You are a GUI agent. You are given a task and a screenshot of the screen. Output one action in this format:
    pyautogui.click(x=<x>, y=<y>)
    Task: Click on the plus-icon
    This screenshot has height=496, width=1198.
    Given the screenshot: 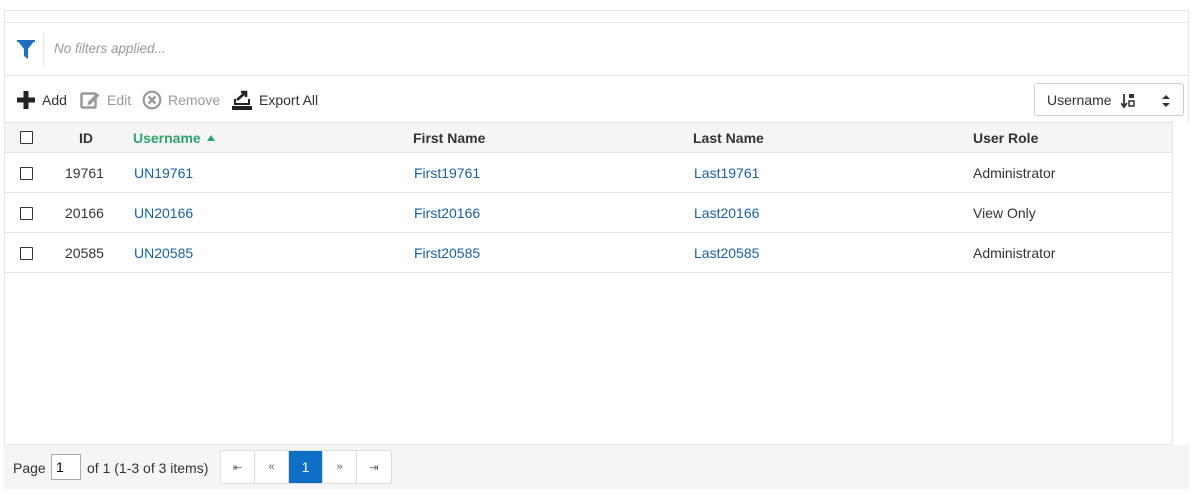 What is the action you would take?
    pyautogui.click(x=26, y=100)
    